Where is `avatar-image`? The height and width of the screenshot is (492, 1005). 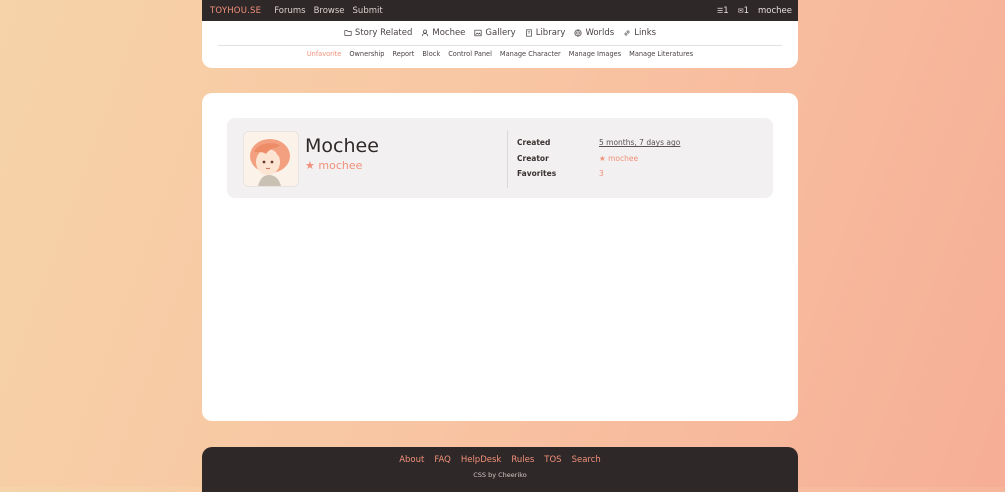 avatar-image is located at coordinates (271, 159).